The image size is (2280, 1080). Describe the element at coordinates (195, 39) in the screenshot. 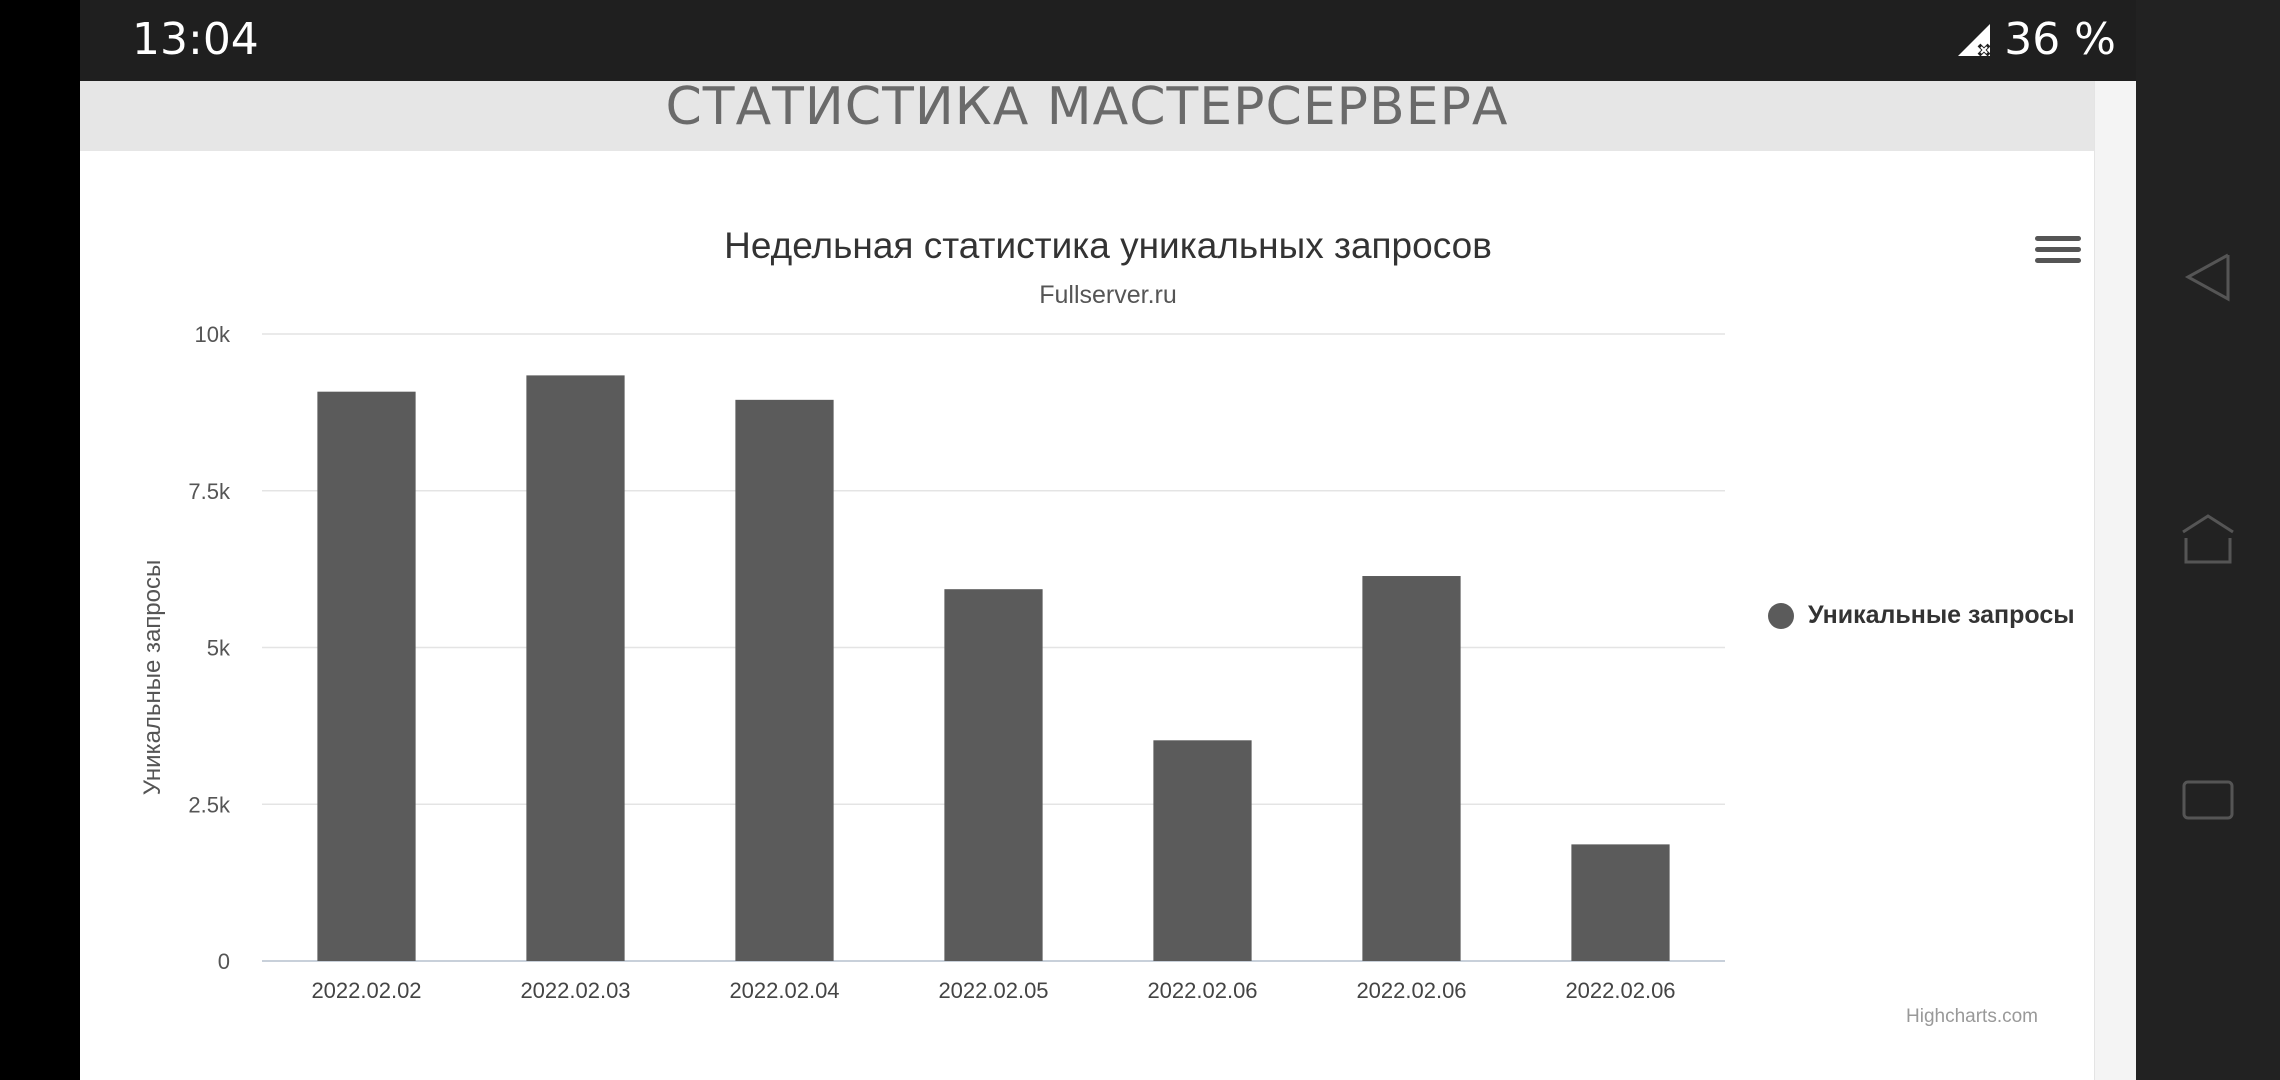

I see `status-time: 13:04` at that location.